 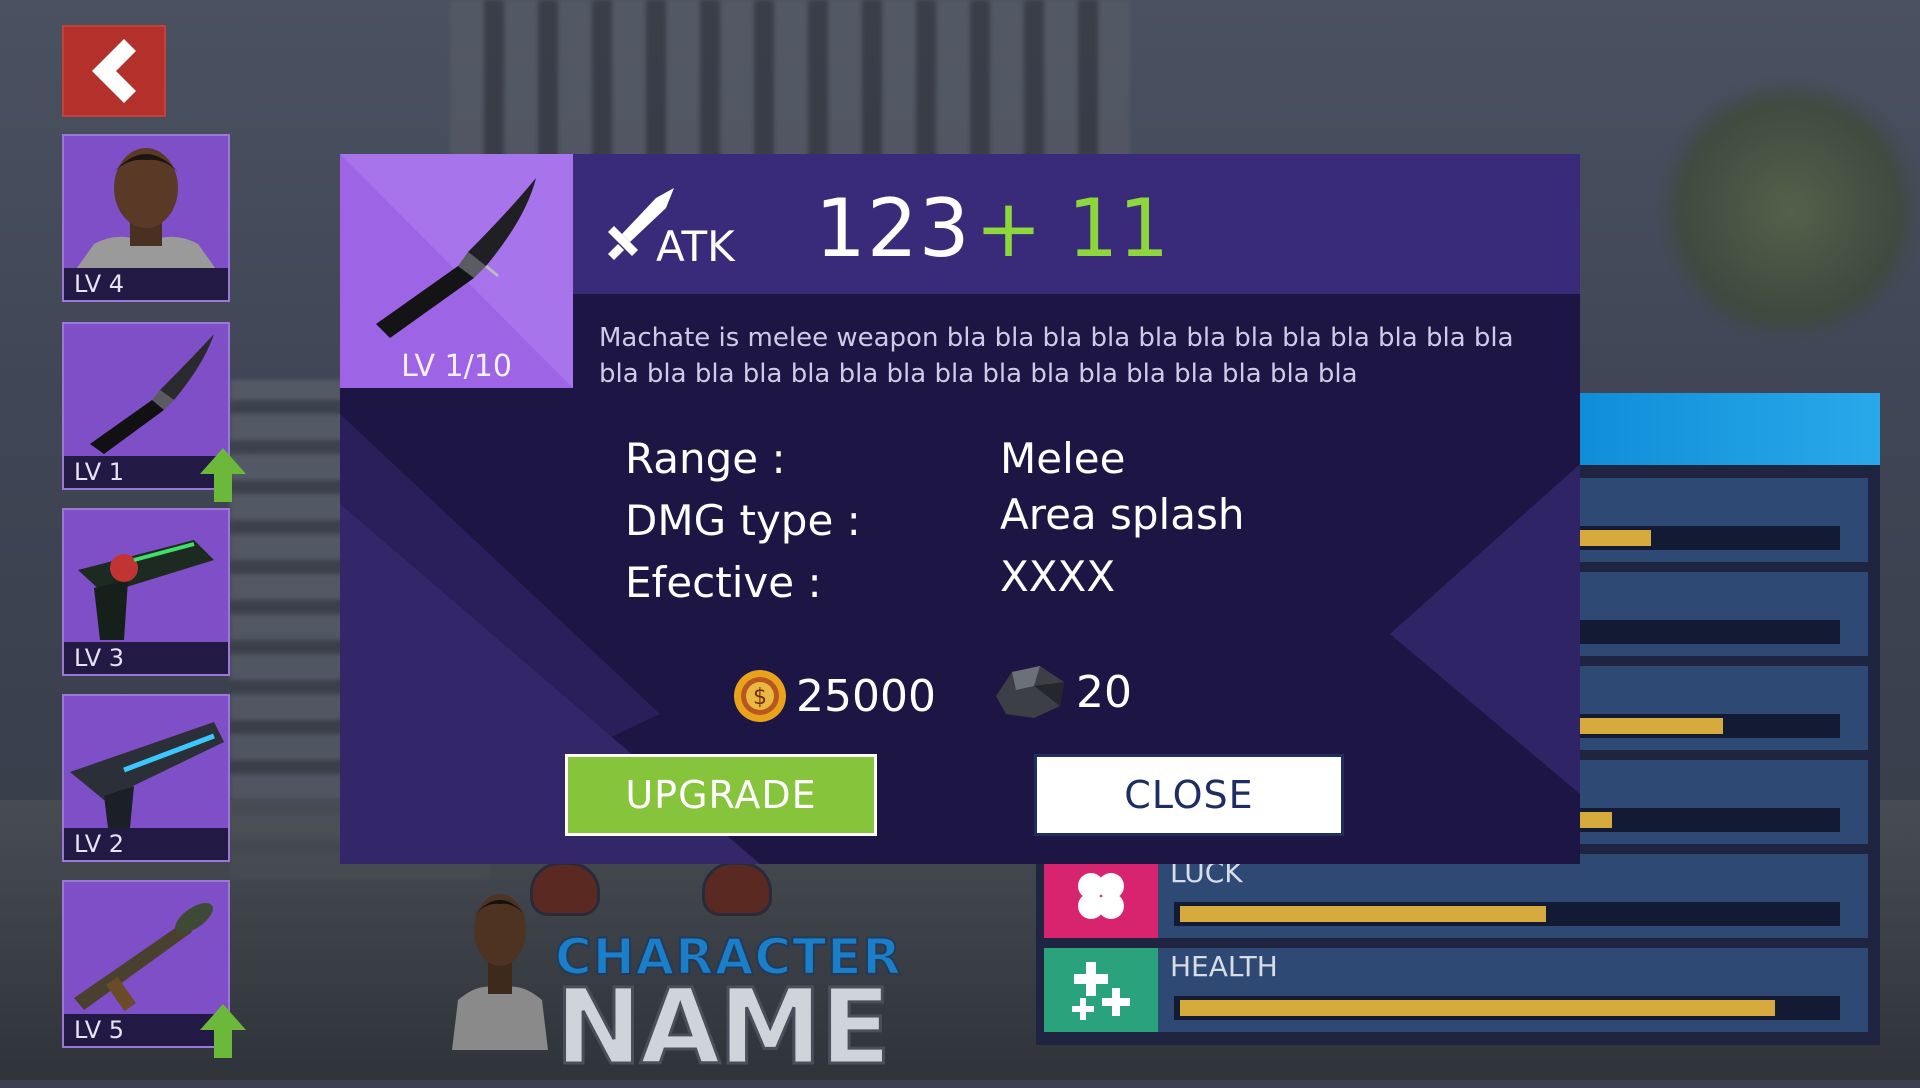 I want to click on inventory-slot-plasma-rifle: LV 2, so click(x=146, y=778).